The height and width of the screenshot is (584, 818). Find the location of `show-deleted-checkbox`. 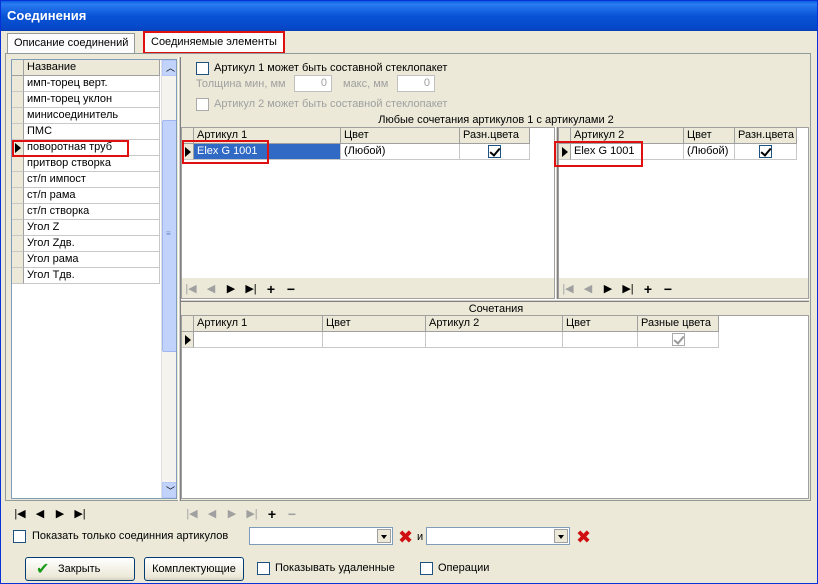

show-deleted-checkbox is located at coordinates (263, 568).